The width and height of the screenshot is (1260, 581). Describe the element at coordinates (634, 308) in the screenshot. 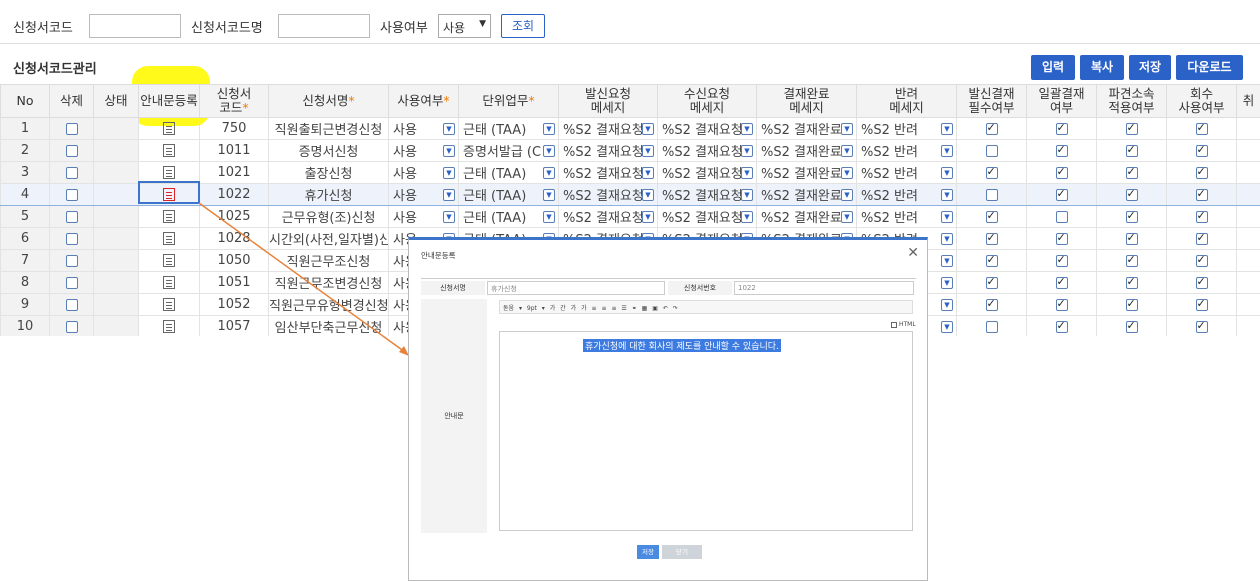

I see `link-icon: ⚭` at that location.